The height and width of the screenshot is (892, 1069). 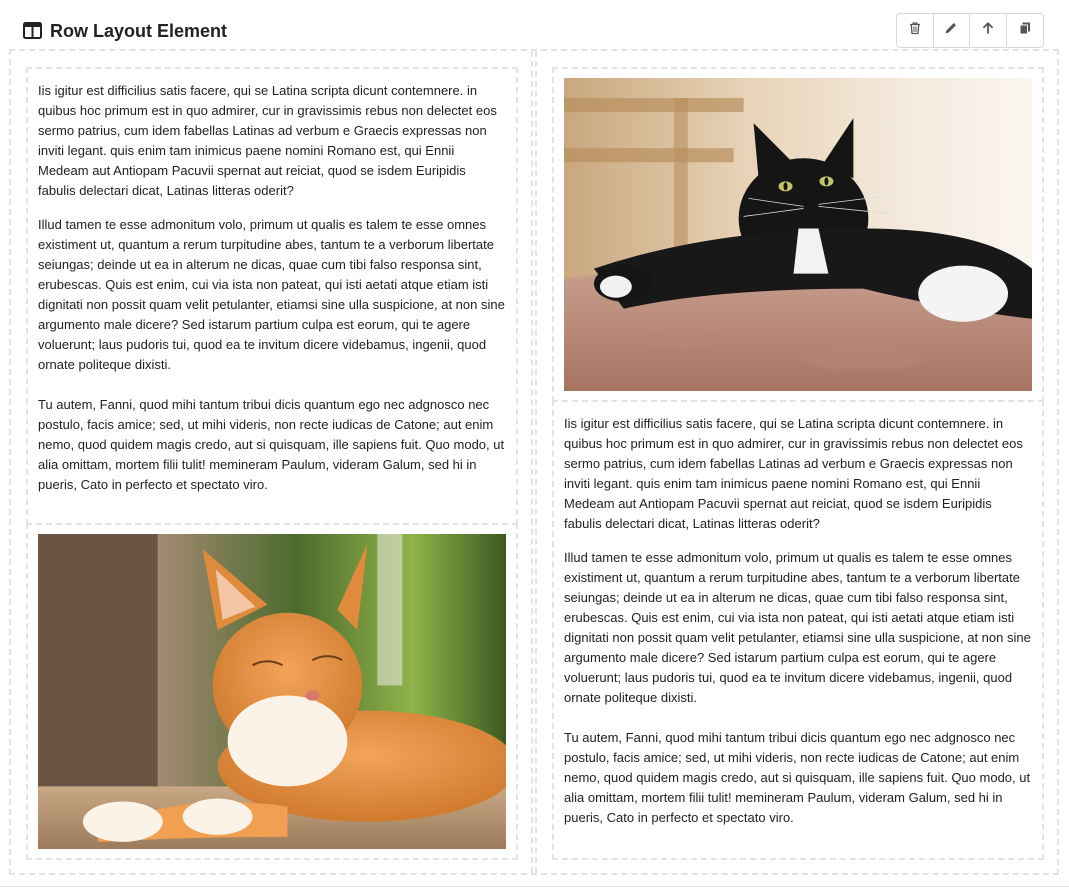 I want to click on element-header: Row Layout Element, so click(x=534, y=25).